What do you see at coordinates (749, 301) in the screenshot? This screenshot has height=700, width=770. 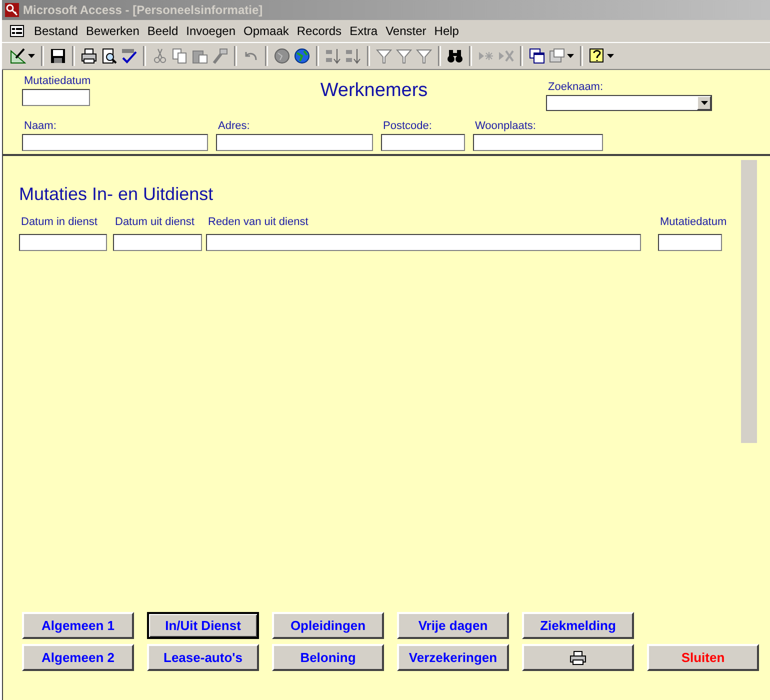 I see `scroll-bar` at bounding box center [749, 301].